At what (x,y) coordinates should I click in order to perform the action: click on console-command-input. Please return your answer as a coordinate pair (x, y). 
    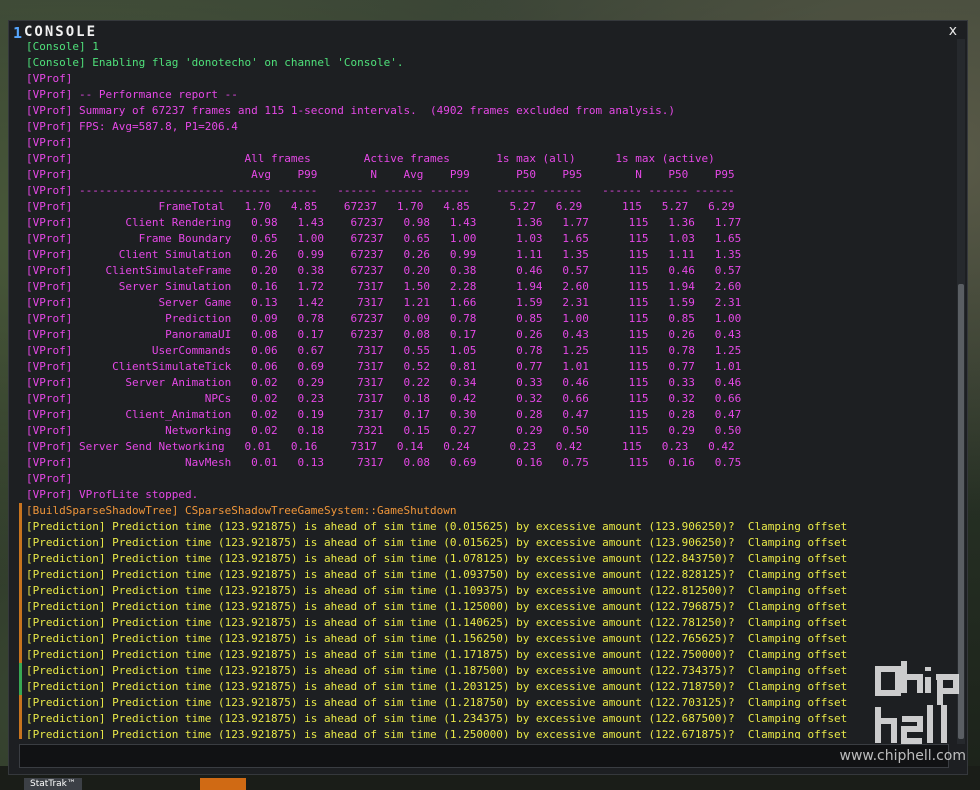
    Looking at the image, I should click on (484, 756).